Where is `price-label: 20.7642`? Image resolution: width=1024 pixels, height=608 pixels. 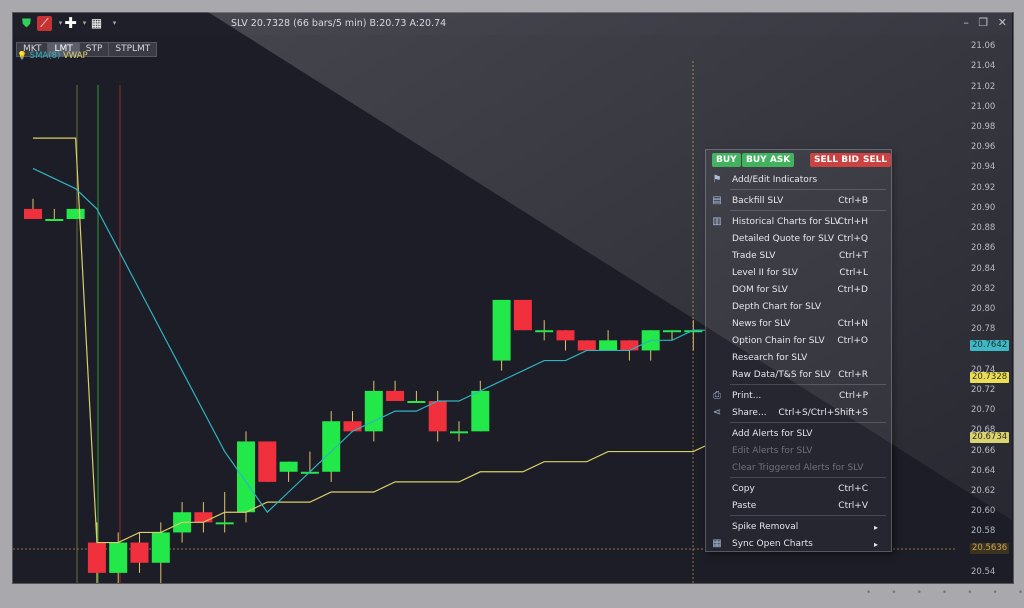
price-label: 20.7642 is located at coordinates (990, 346).